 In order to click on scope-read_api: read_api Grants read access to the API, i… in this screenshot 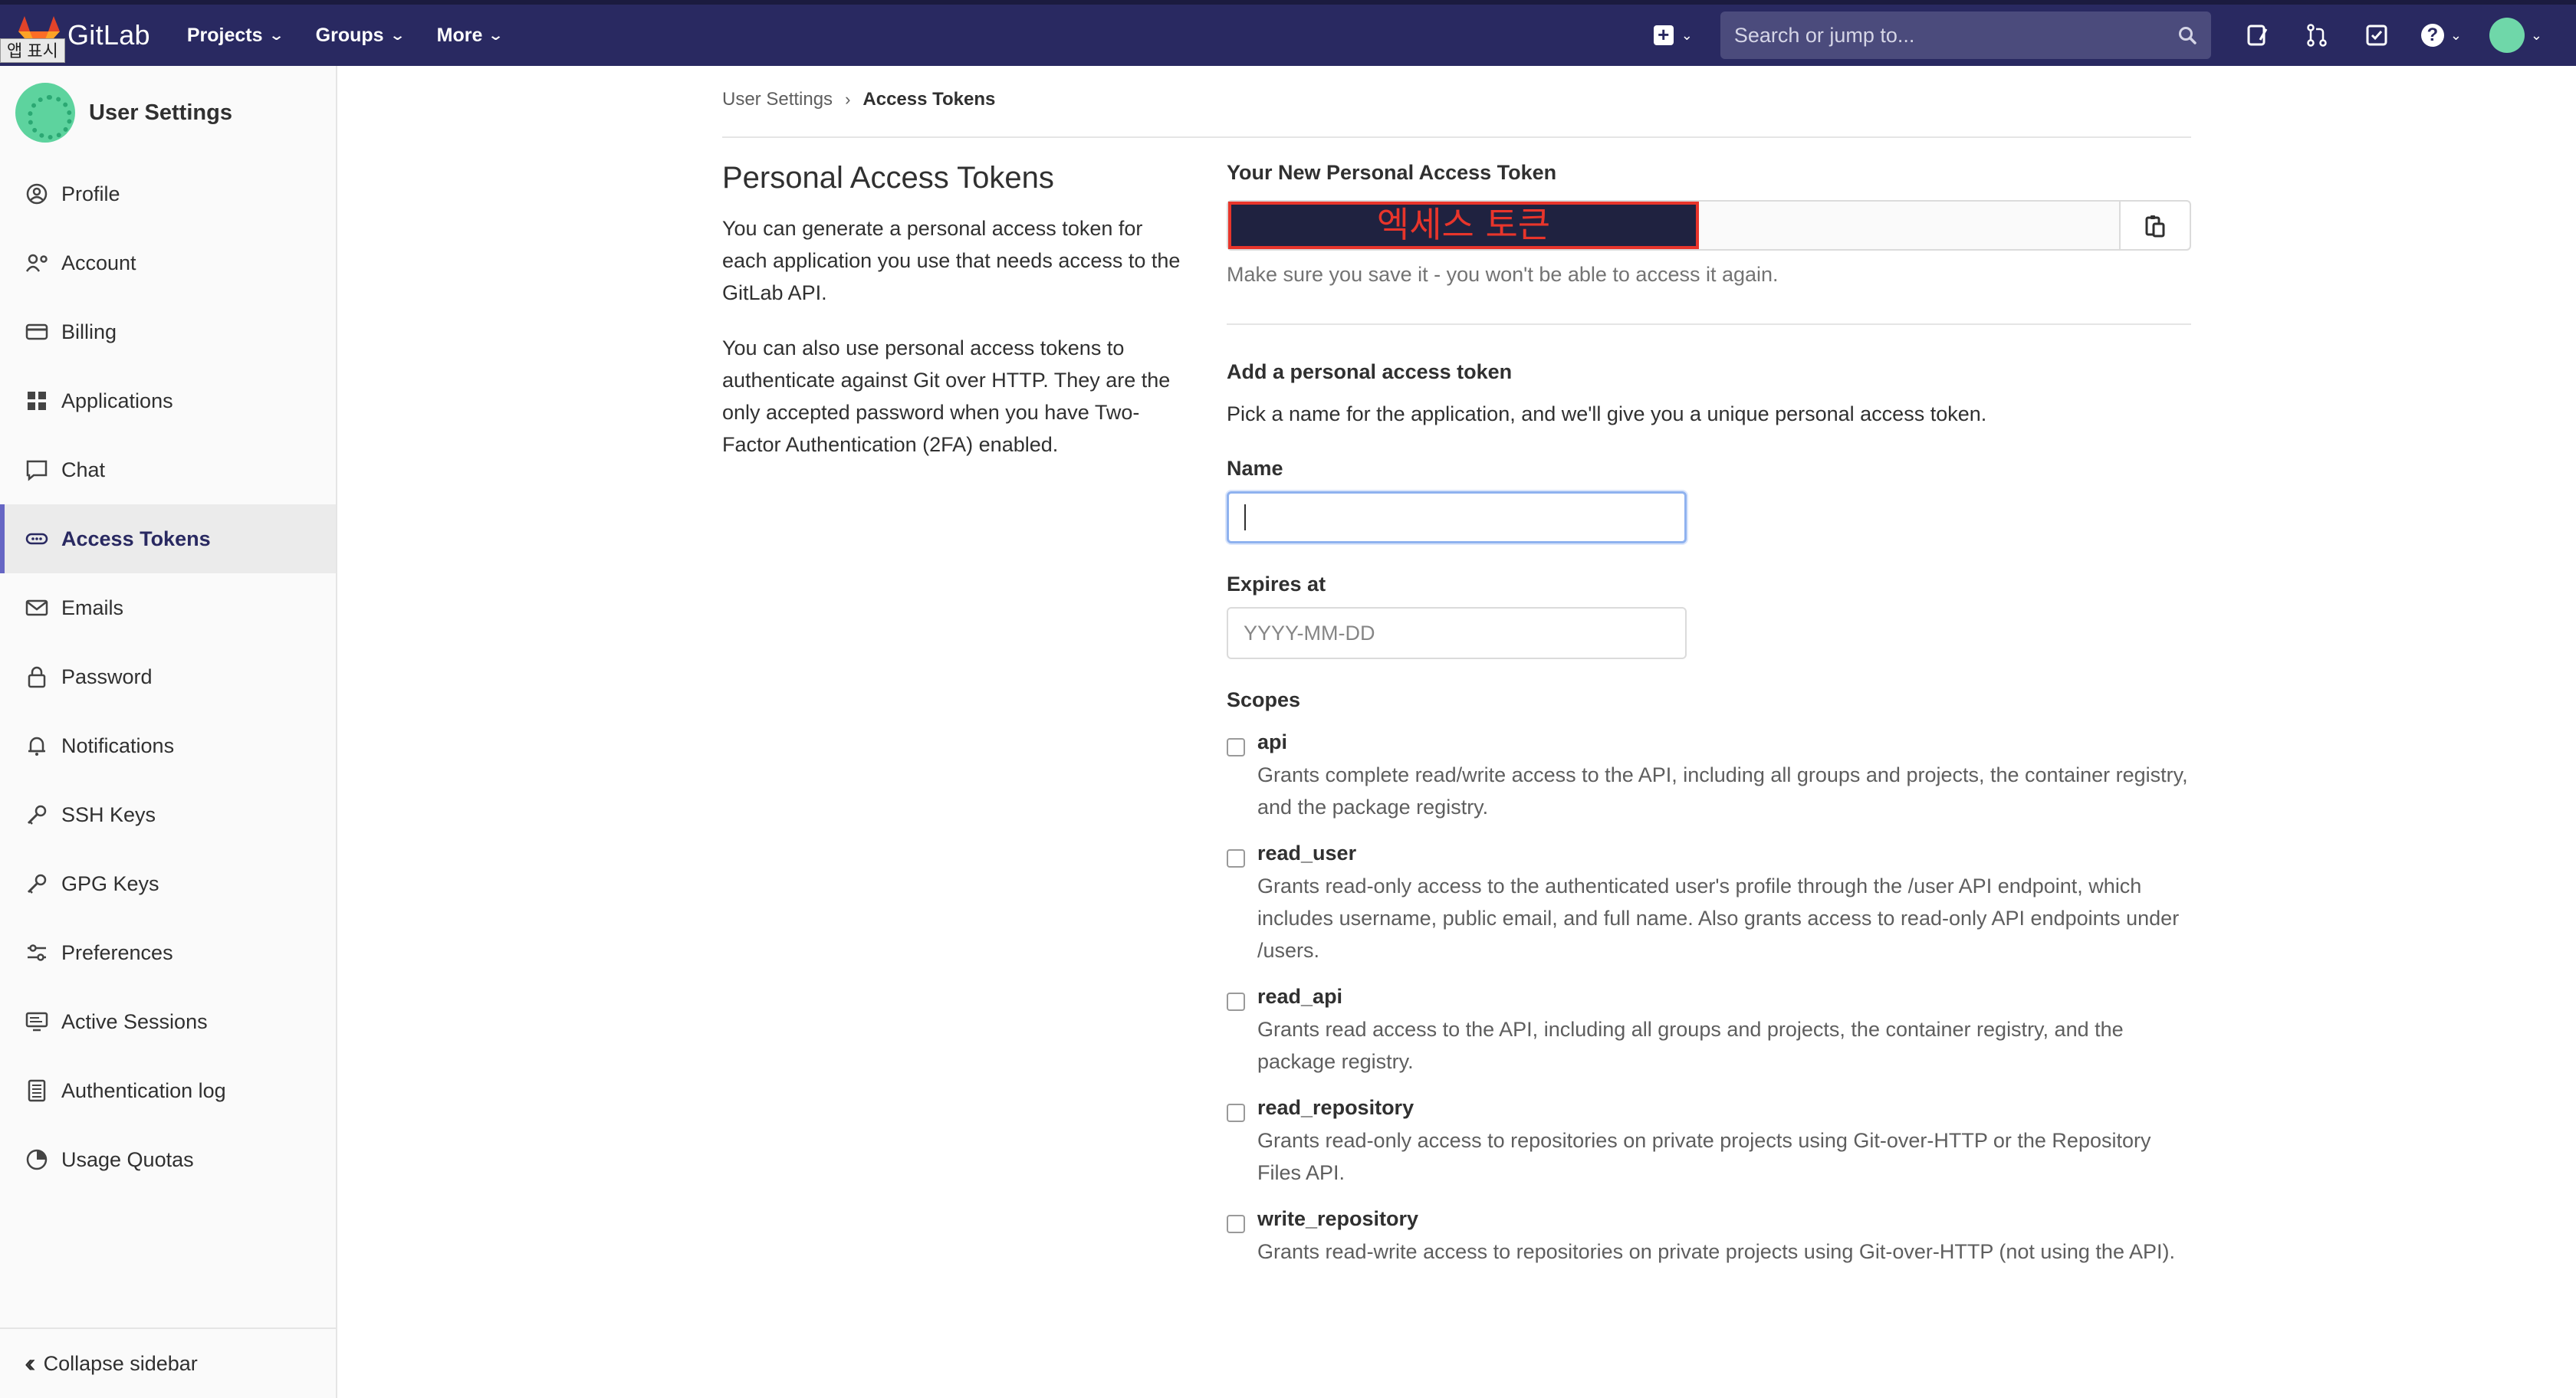, I will do `click(1709, 1031)`.